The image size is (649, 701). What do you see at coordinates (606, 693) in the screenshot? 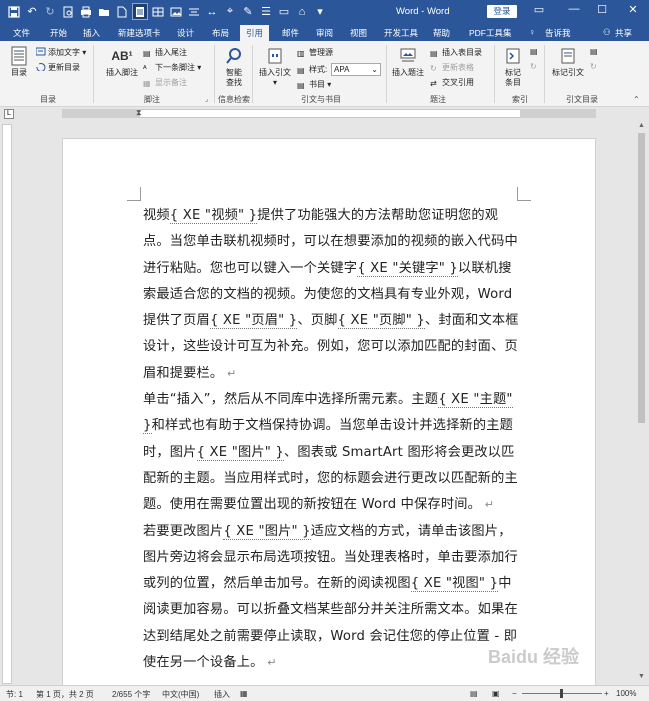
I see `zoom-in-icon: +` at bounding box center [606, 693].